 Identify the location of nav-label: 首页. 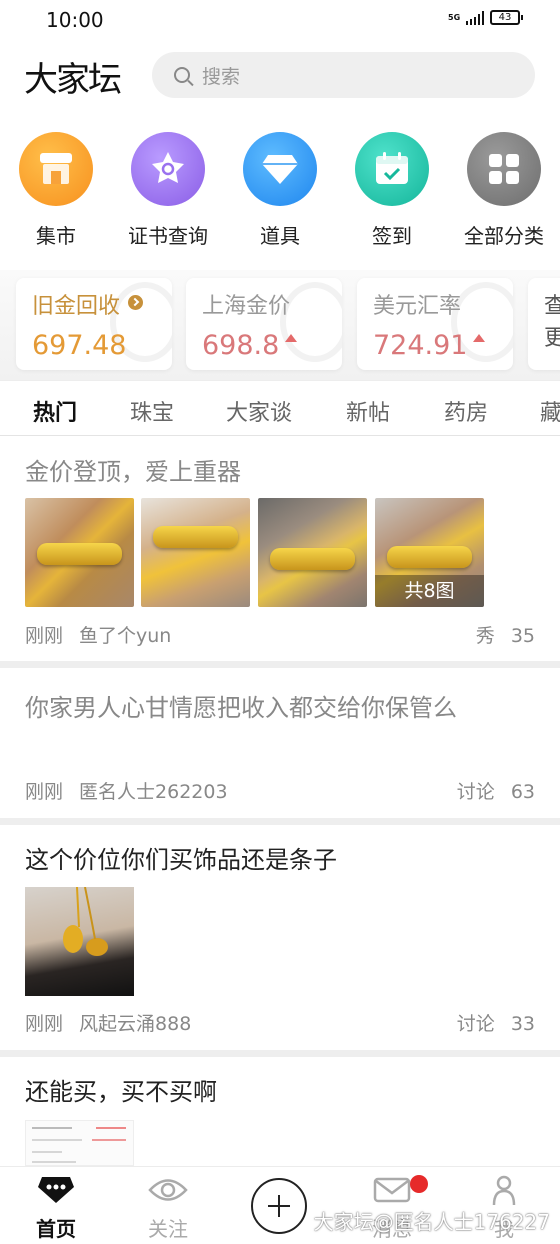
(56, 1229).